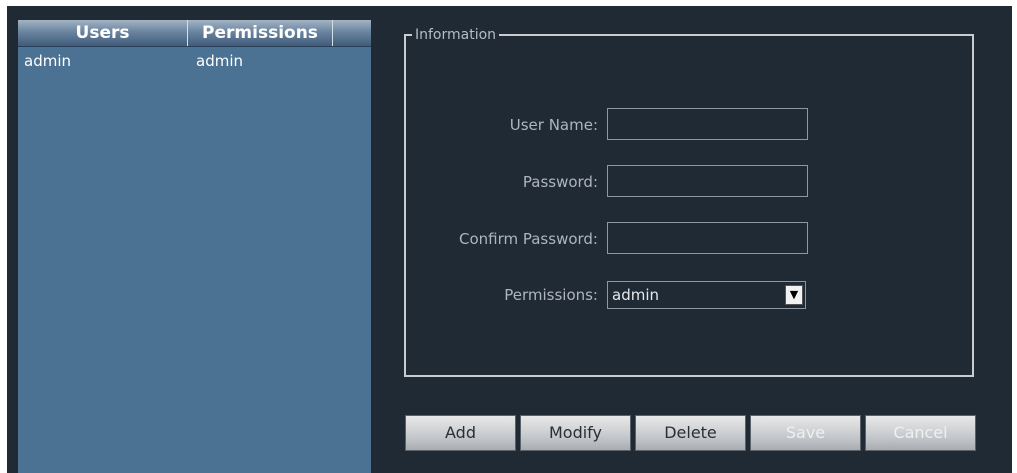  I want to click on modify-button: Modify, so click(575, 433).